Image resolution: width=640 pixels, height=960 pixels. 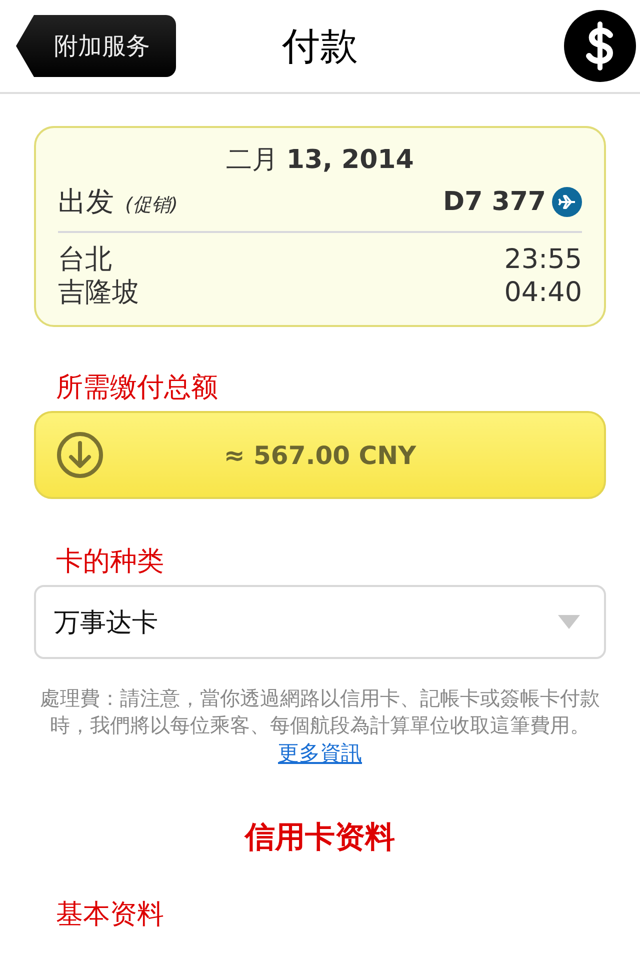 What do you see at coordinates (494, 202) in the screenshot?
I see `flight-number: D7 377` at bounding box center [494, 202].